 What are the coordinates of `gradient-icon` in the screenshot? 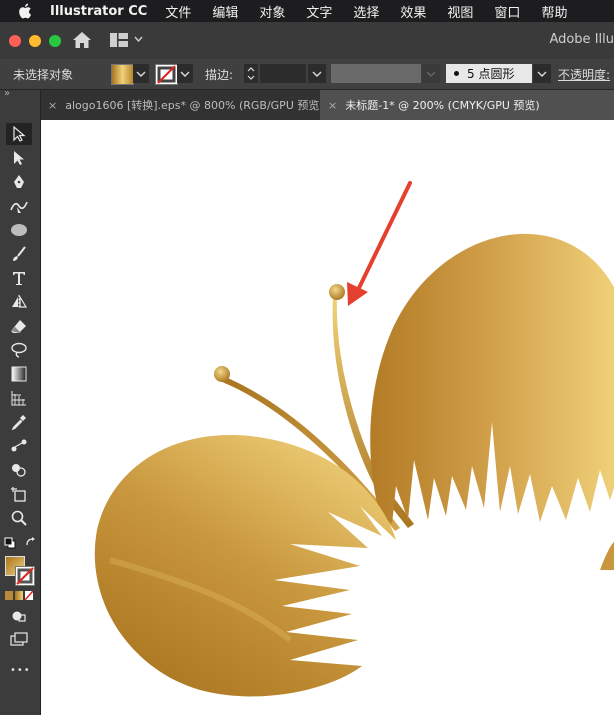 It's located at (19, 374).